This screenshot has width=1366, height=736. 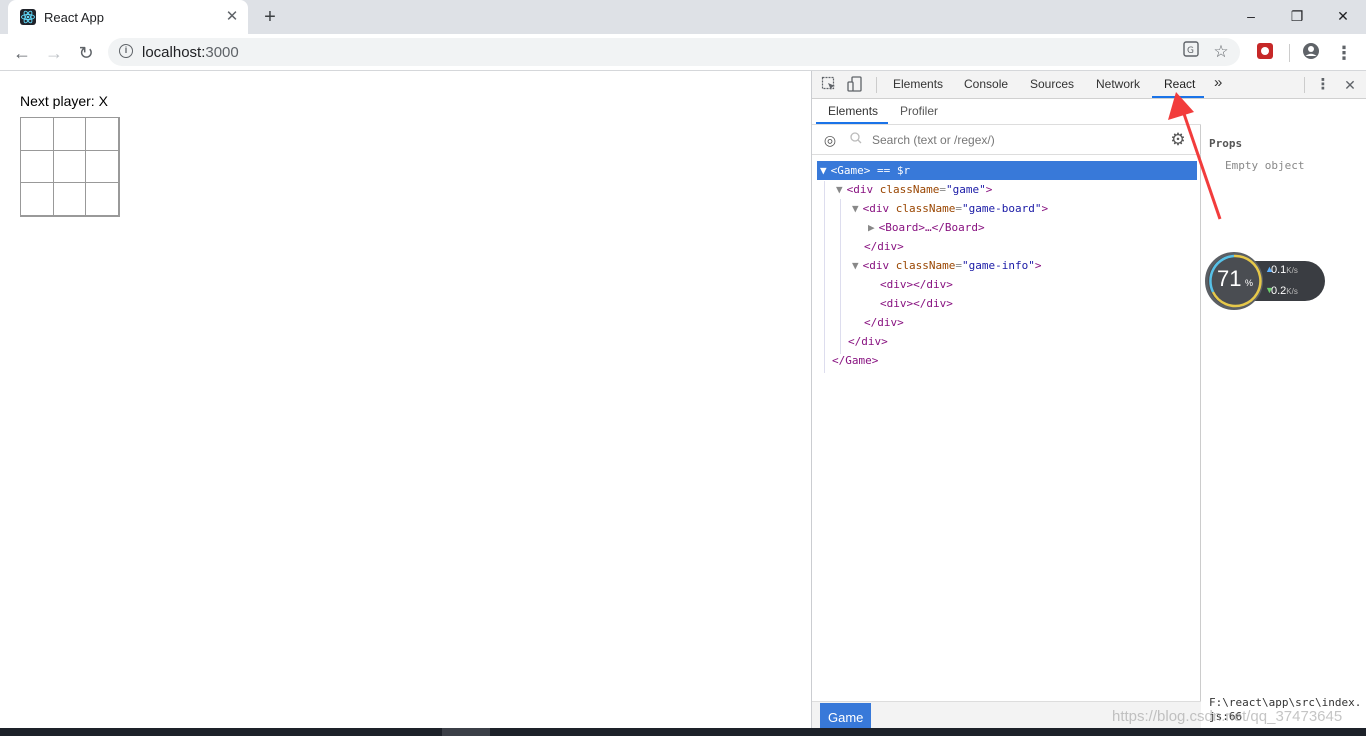 What do you see at coordinates (1007, 170) in the screenshot?
I see `tree-node: ▼ <Game> == $r` at bounding box center [1007, 170].